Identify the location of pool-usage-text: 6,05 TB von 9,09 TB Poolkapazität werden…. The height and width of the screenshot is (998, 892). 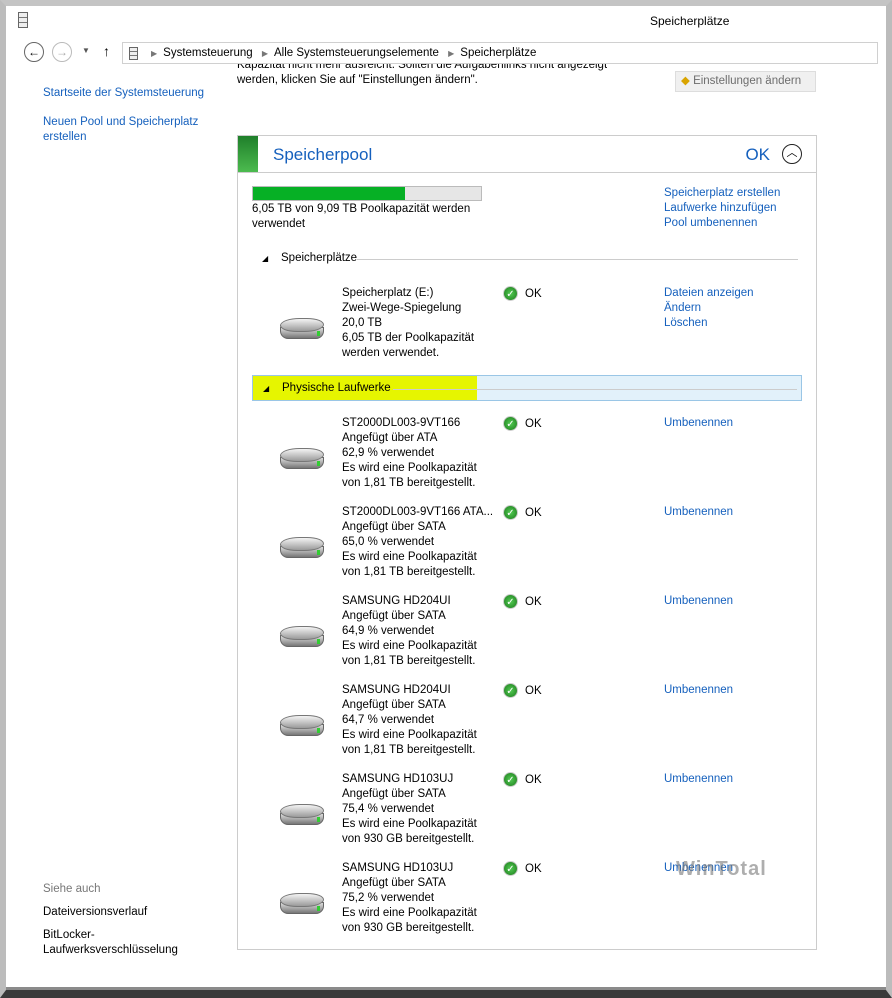
(361, 216).